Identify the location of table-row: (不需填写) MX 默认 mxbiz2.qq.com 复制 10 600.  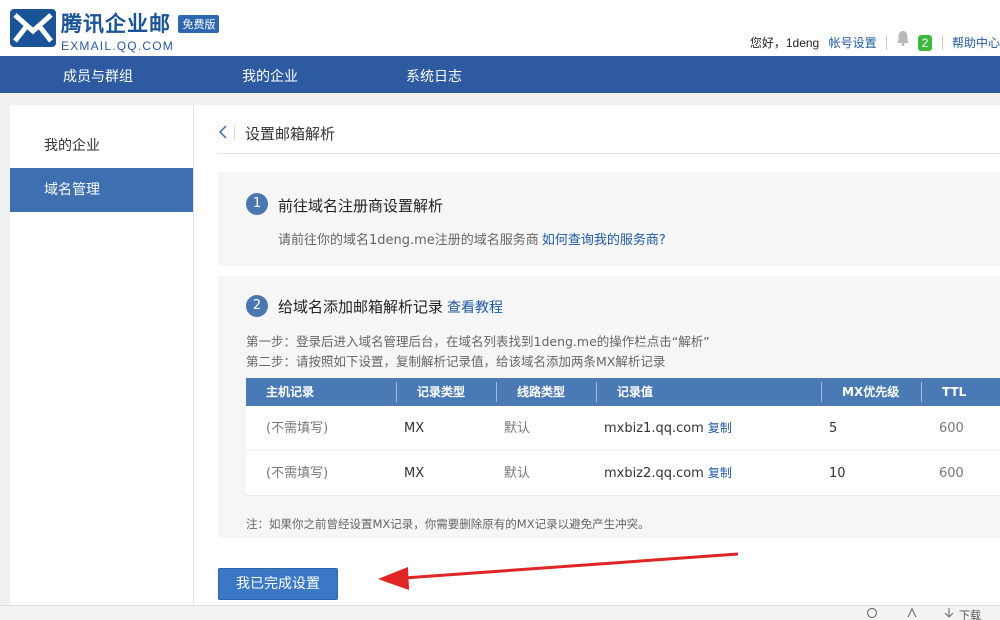
(623, 473).